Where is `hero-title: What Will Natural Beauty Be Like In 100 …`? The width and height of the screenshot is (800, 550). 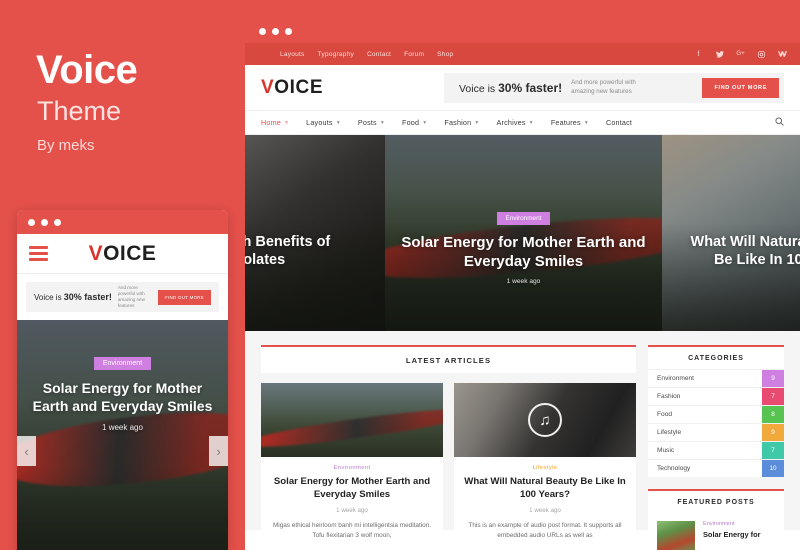 hero-title: What Will Natural Beauty Be Like In 100 … is located at coordinates (731, 251).